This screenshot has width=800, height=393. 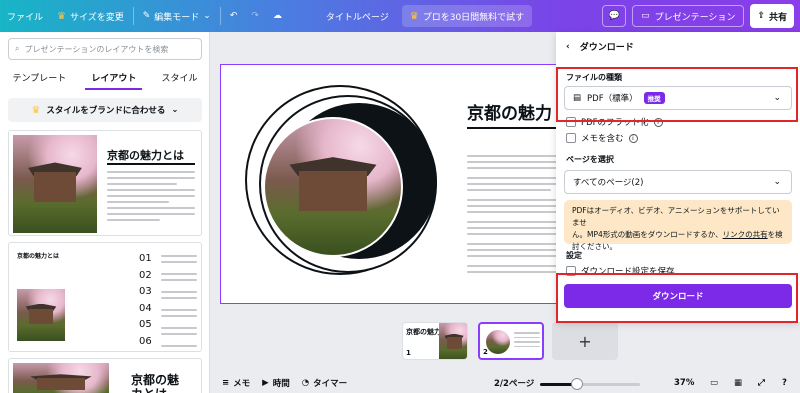 What do you see at coordinates (281, 383) in the screenshot?
I see `duration-label: 時間` at bounding box center [281, 383].